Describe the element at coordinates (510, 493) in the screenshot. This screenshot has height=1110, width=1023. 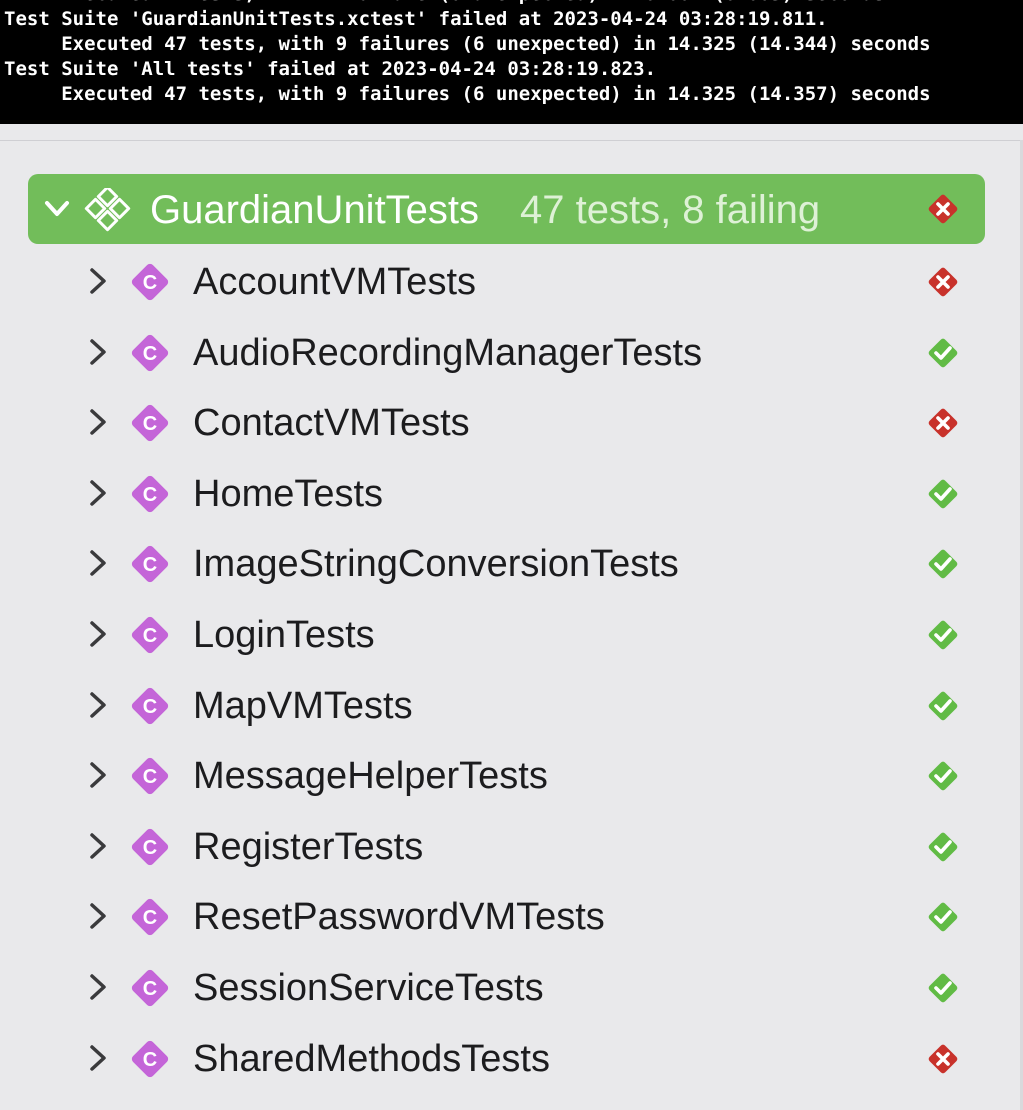
I see `test-class-row: C HomeTests` at that location.